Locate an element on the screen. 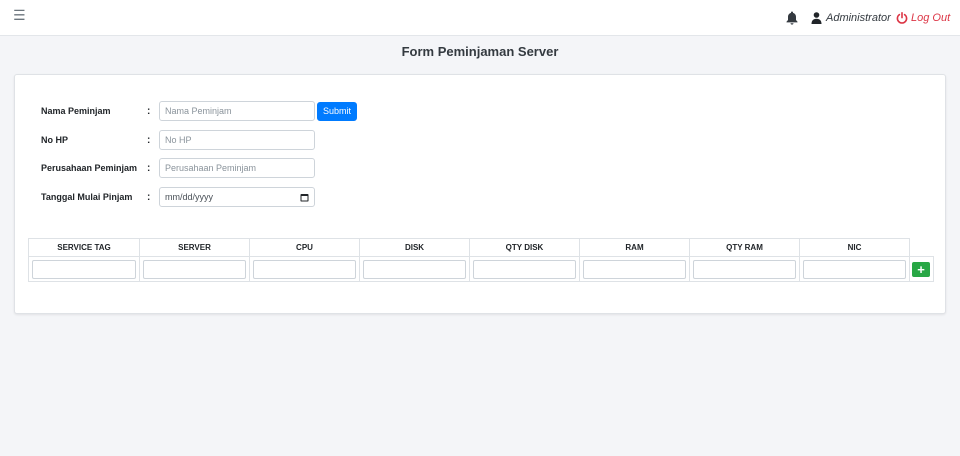  header-ram: RAM is located at coordinates (634, 247).